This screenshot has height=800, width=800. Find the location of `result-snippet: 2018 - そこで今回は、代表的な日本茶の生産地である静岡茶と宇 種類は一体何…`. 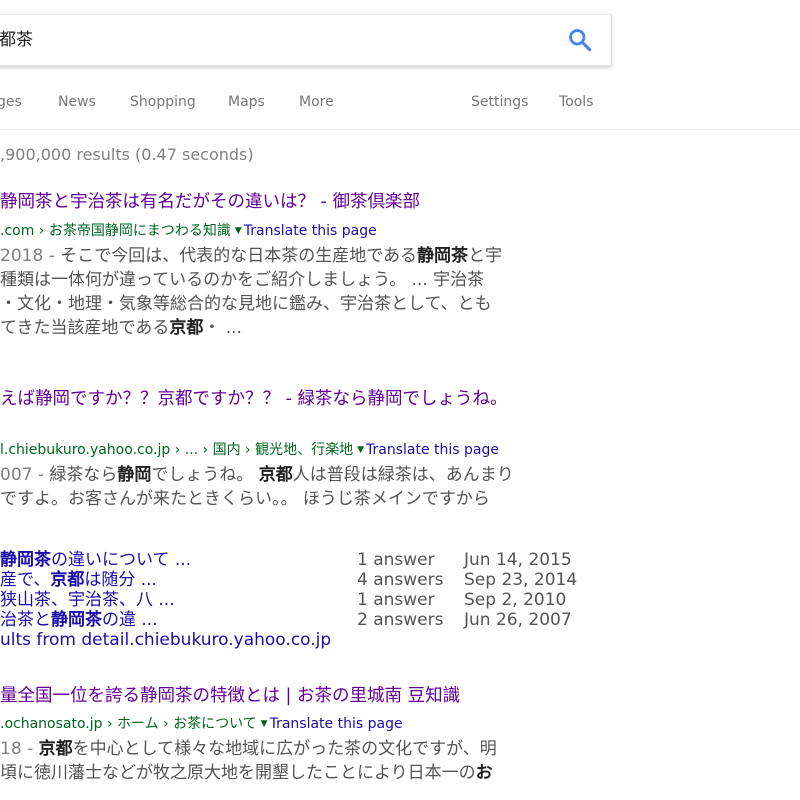

result-snippet: 2018 - そこで今回は、代表的な日本茶の生産地である静岡茶と宇 種類は一体何… is located at coordinates (300, 292).